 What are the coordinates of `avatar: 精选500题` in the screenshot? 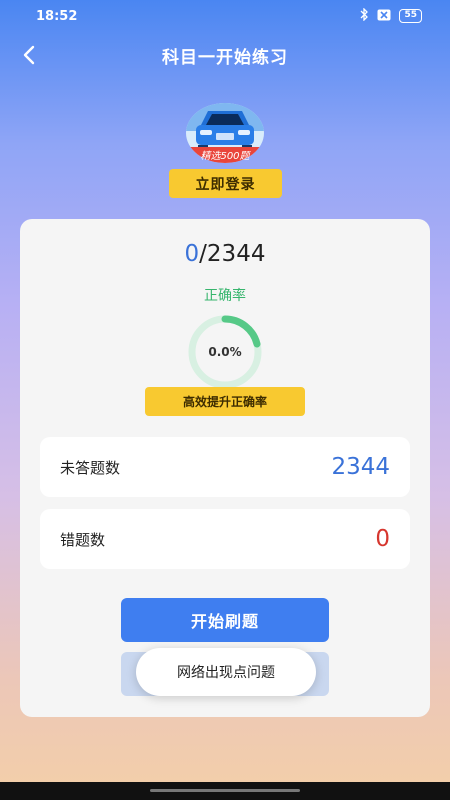 It's located at (225, 133).